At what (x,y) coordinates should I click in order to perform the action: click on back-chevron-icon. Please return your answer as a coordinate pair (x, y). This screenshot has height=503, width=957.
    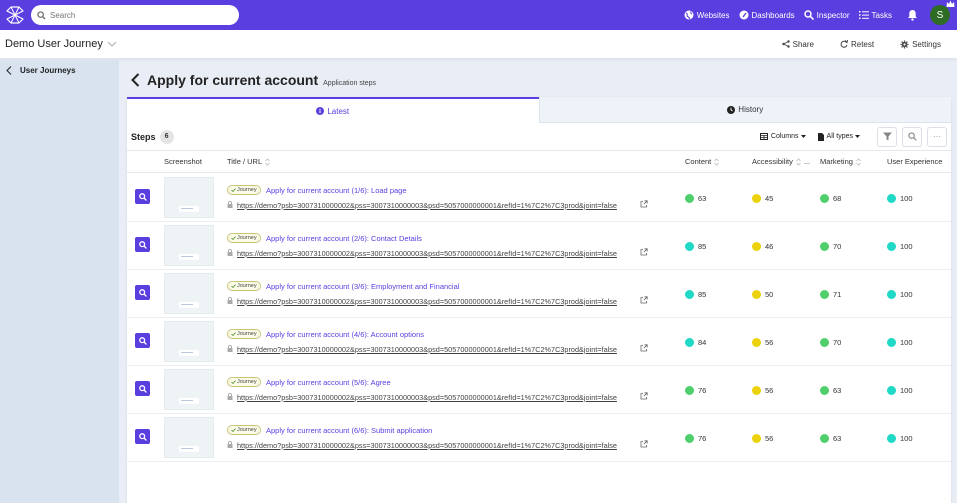
    Looking at the image, I should click on (135, 80).